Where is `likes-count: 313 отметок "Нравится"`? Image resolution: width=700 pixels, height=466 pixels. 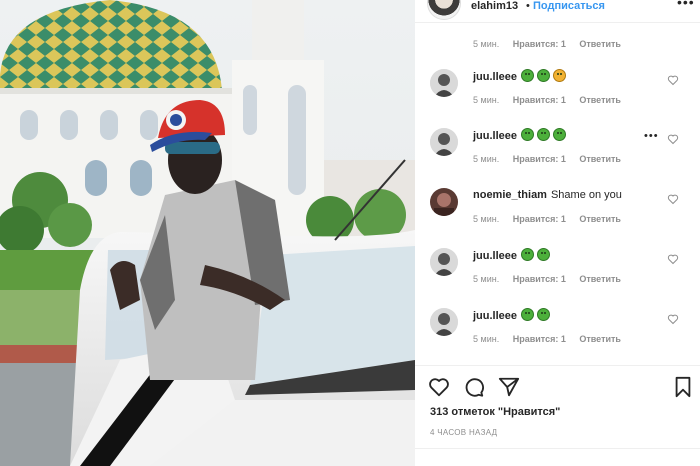 likes-count: 313 отметок "Нравится" is located at coordinates (495, 412).